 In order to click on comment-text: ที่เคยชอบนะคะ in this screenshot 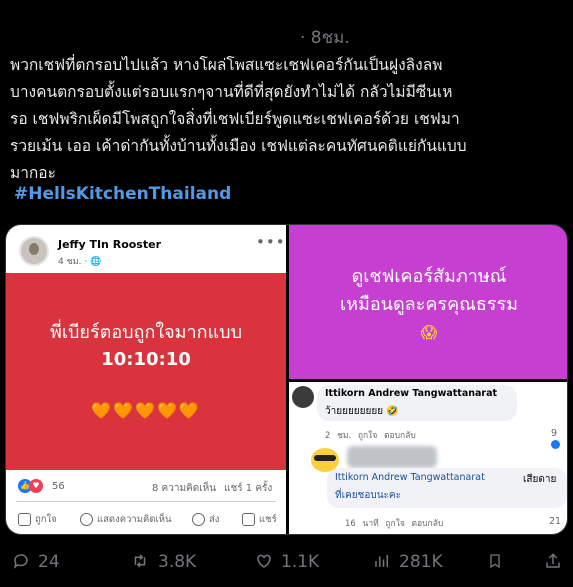, I will do `click(368, 495)`.